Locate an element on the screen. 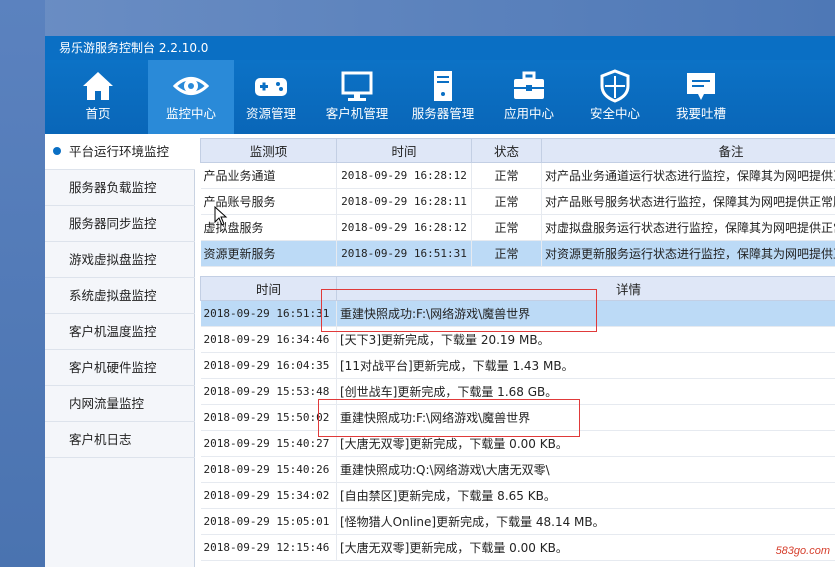  sidebar-item-client-temperature: 客户机温度监控 is located at coordinates (120, 332).